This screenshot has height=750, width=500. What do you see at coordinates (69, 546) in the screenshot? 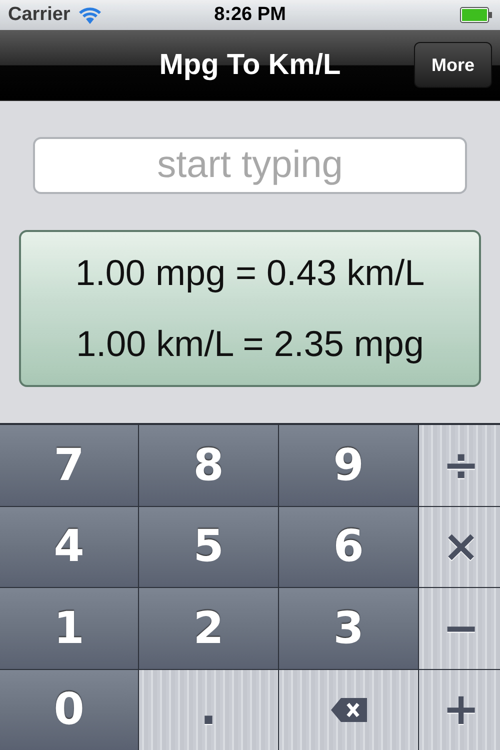
I see `digit-key: 4` at bounding box center [69, 546].